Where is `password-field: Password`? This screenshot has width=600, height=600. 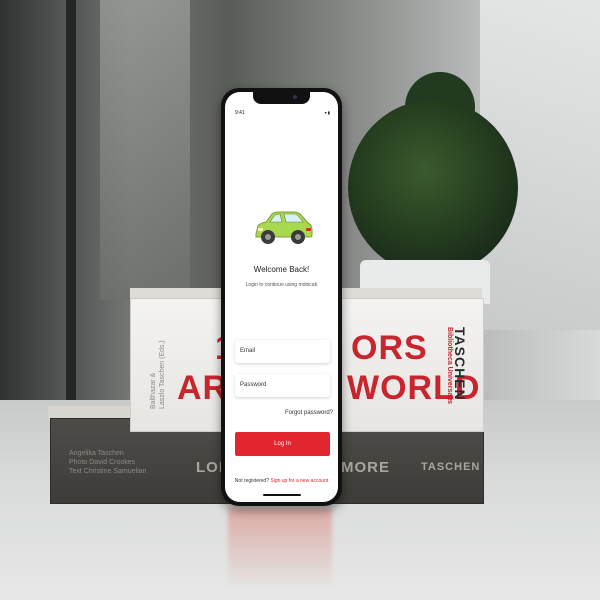 password-field: Password is located at coordinates (282, 385).